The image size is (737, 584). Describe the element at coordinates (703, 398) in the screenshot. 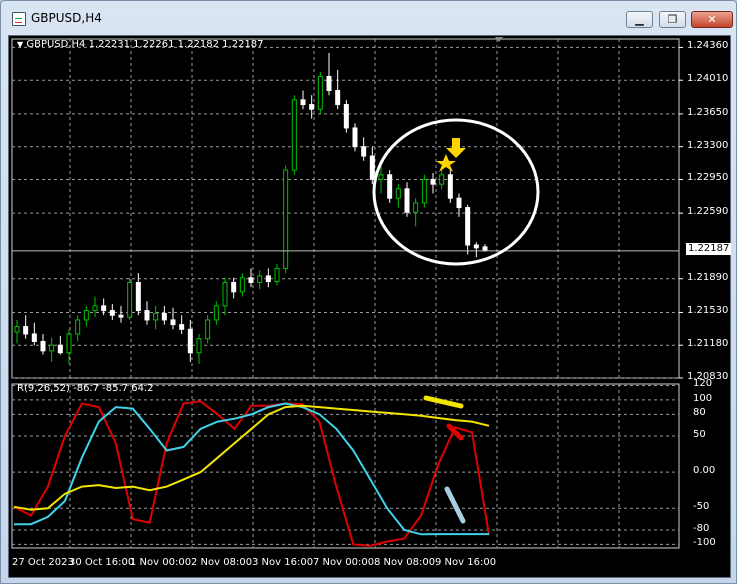

I see `oscillator-axis-label: 100` at that location.